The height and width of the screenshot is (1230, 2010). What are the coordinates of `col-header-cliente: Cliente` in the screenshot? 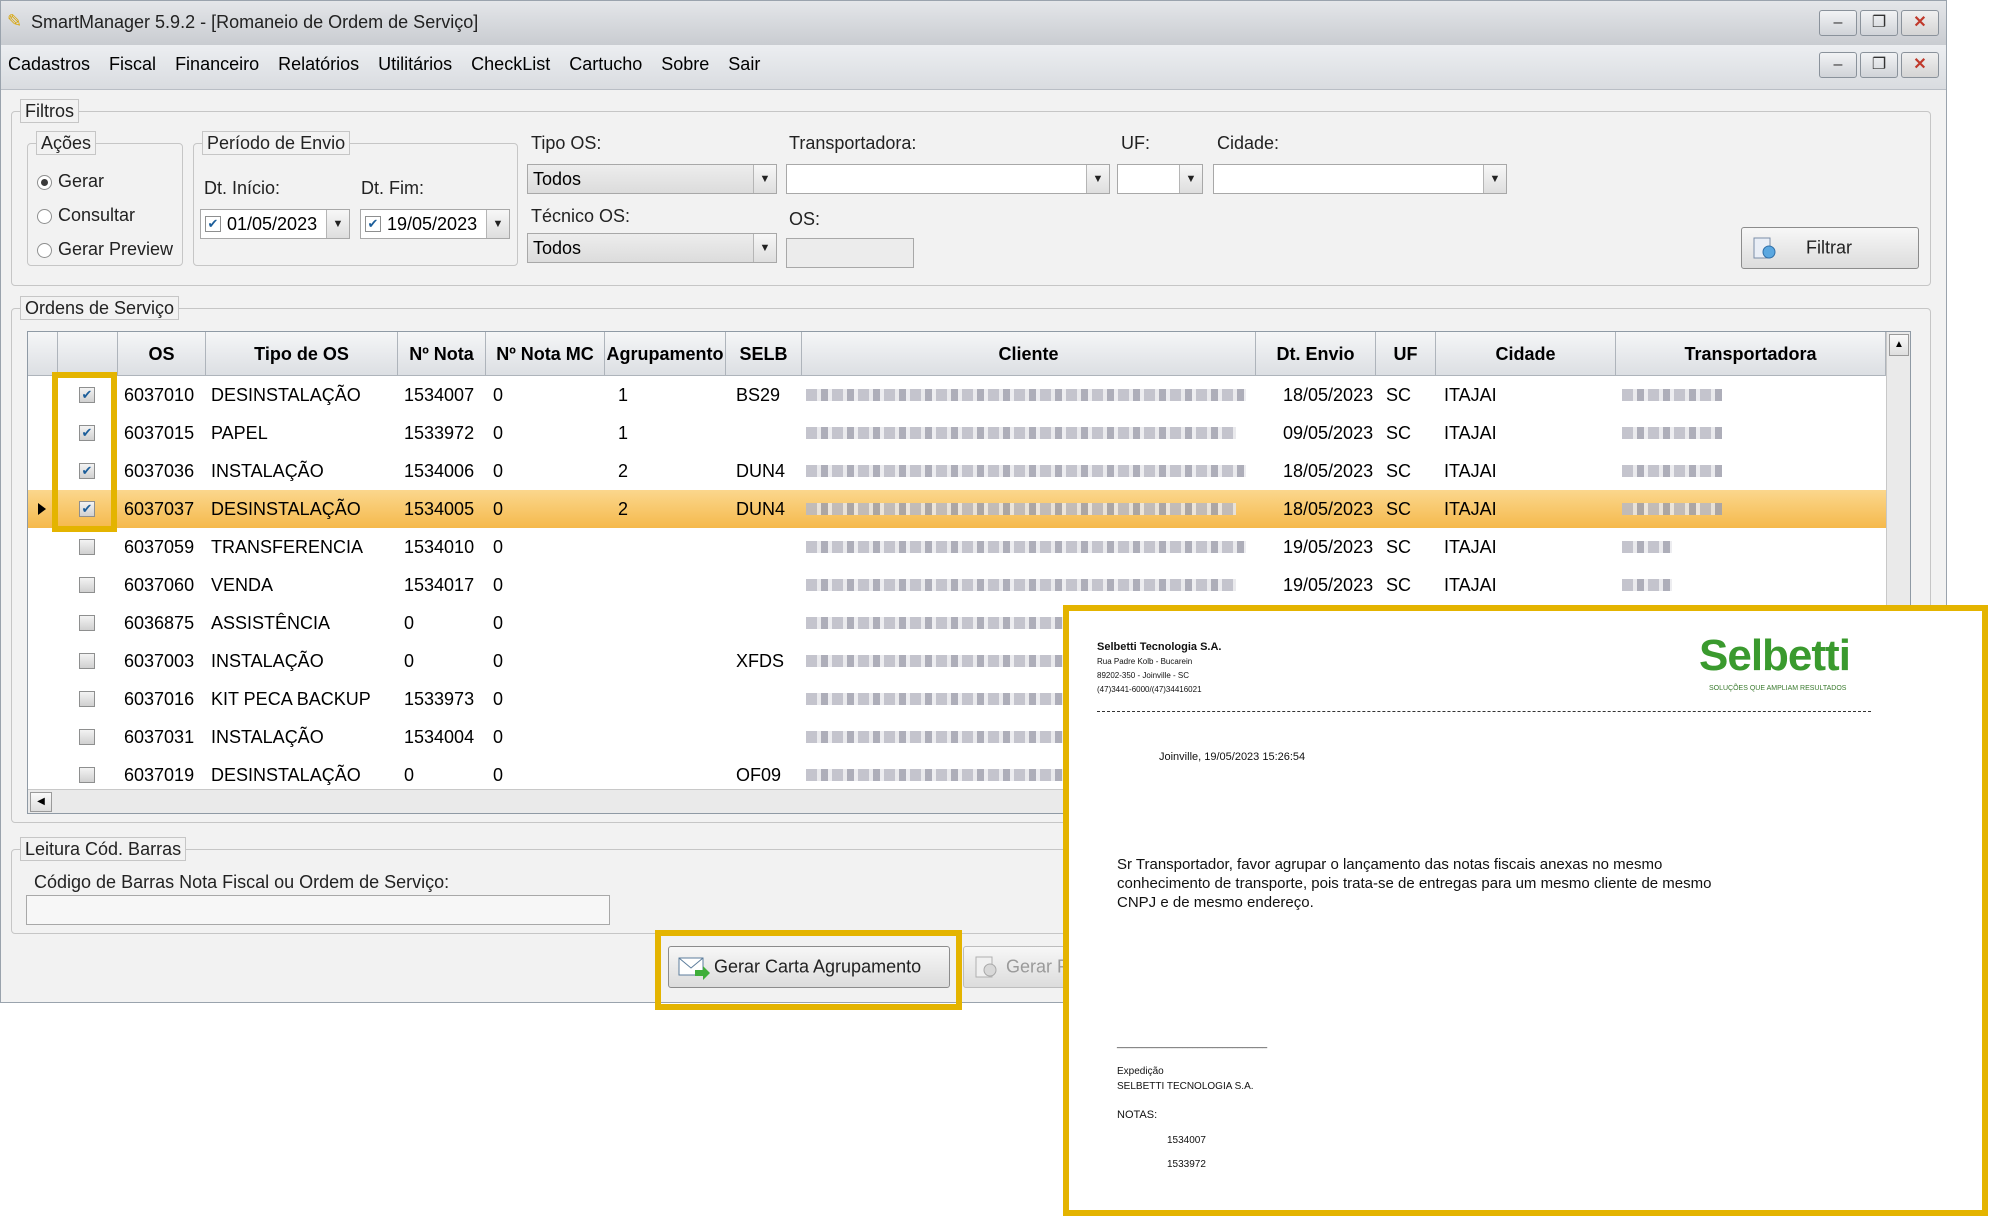 It's located at (1029, 354).